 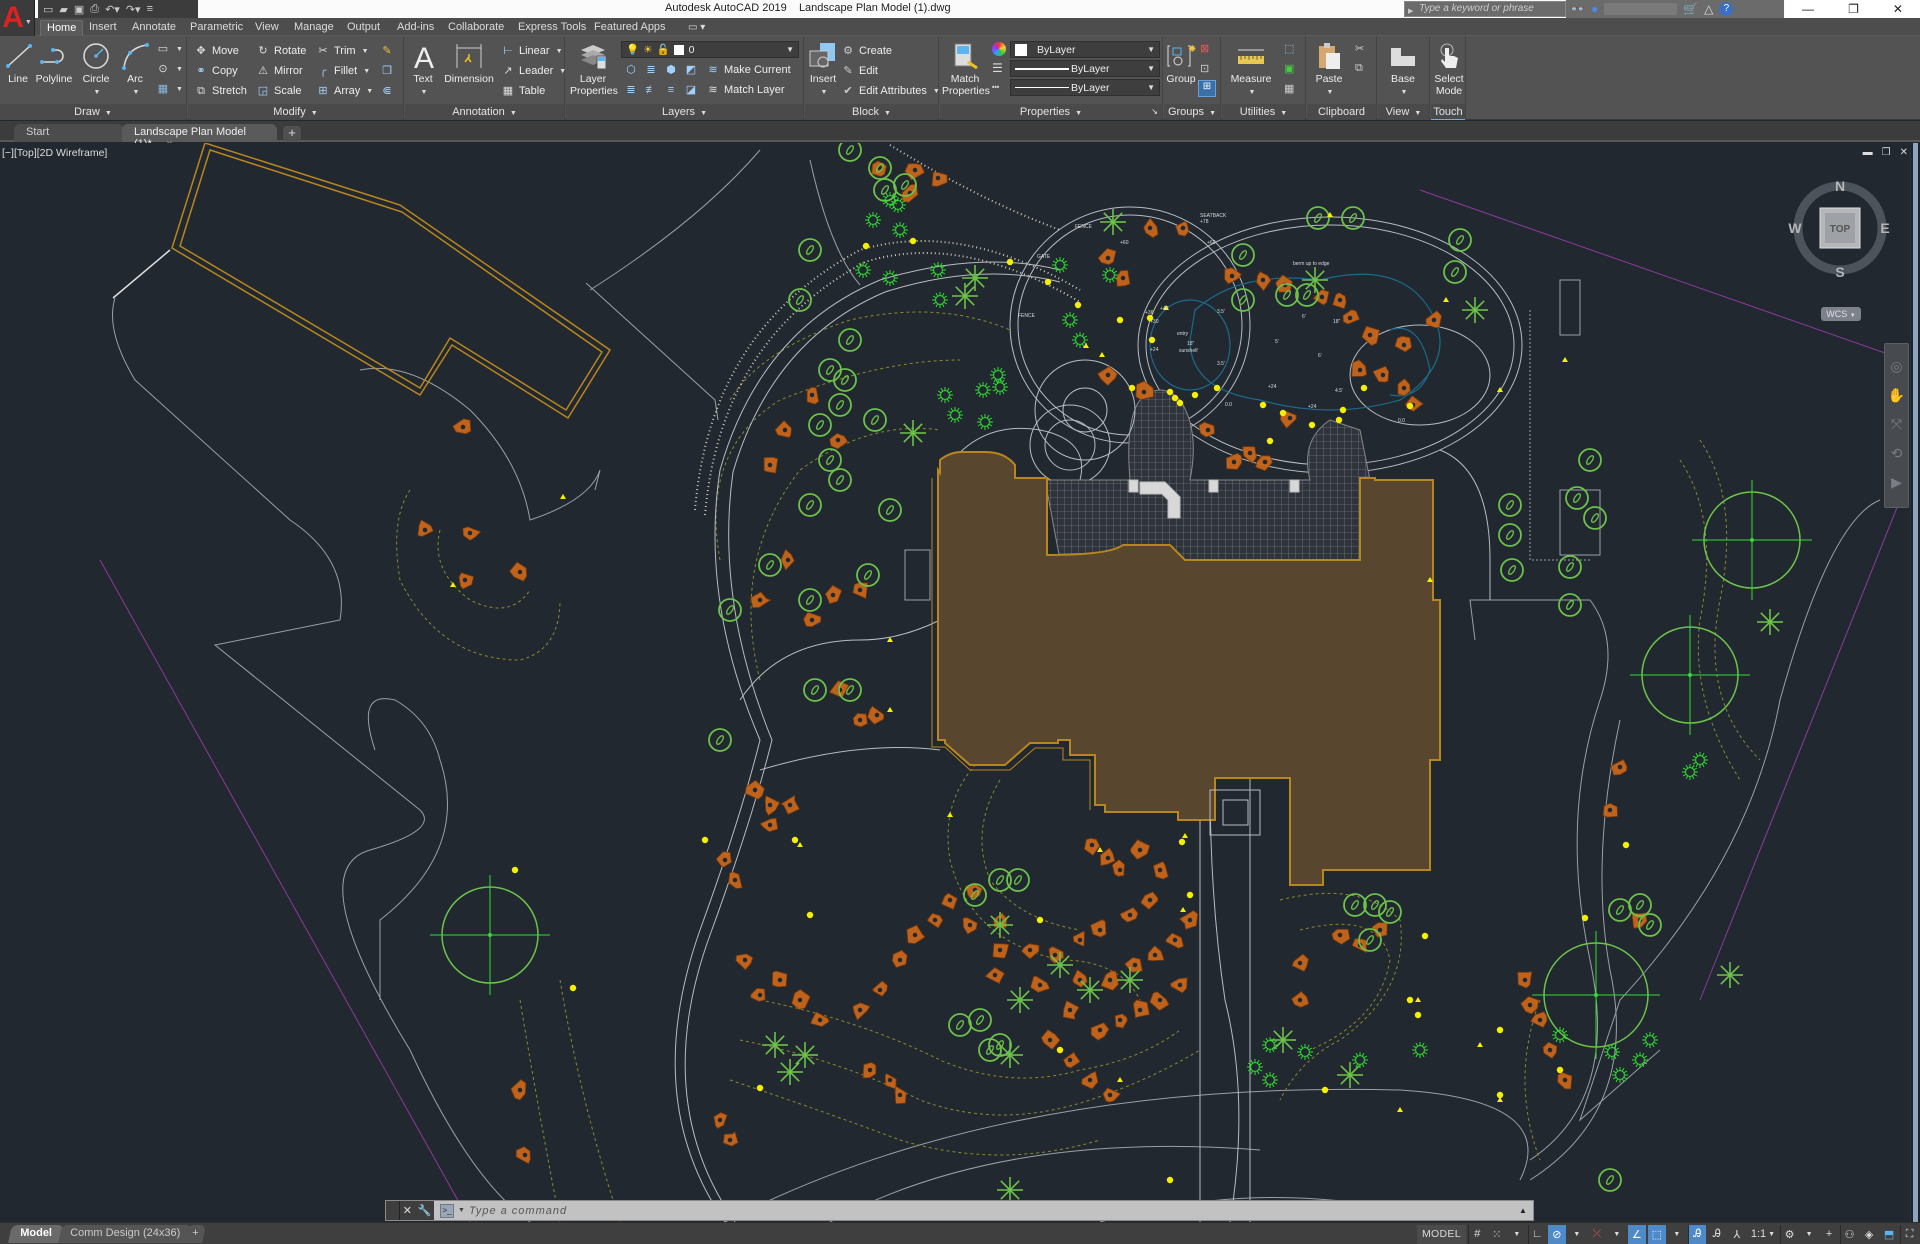 What do you see at coordinates (1726, 9) in the screenshot?
I see `help-icon: ?` at bounding box center [1726, 9].